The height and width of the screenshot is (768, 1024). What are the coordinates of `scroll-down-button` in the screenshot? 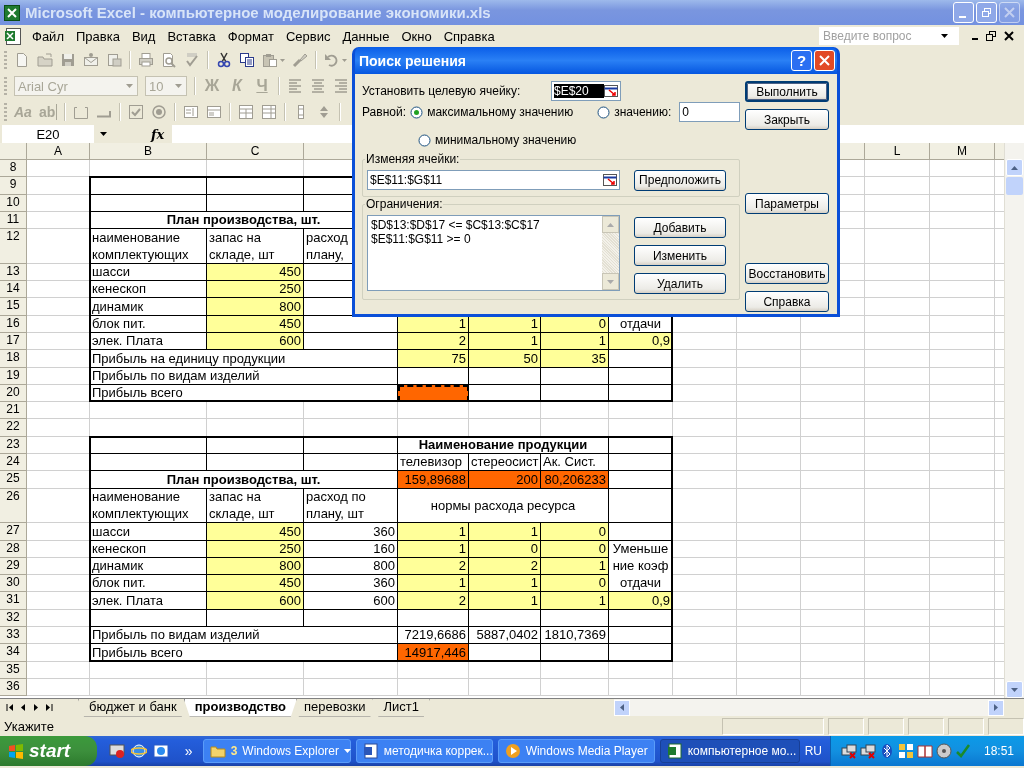 It's located at (1014, 689).